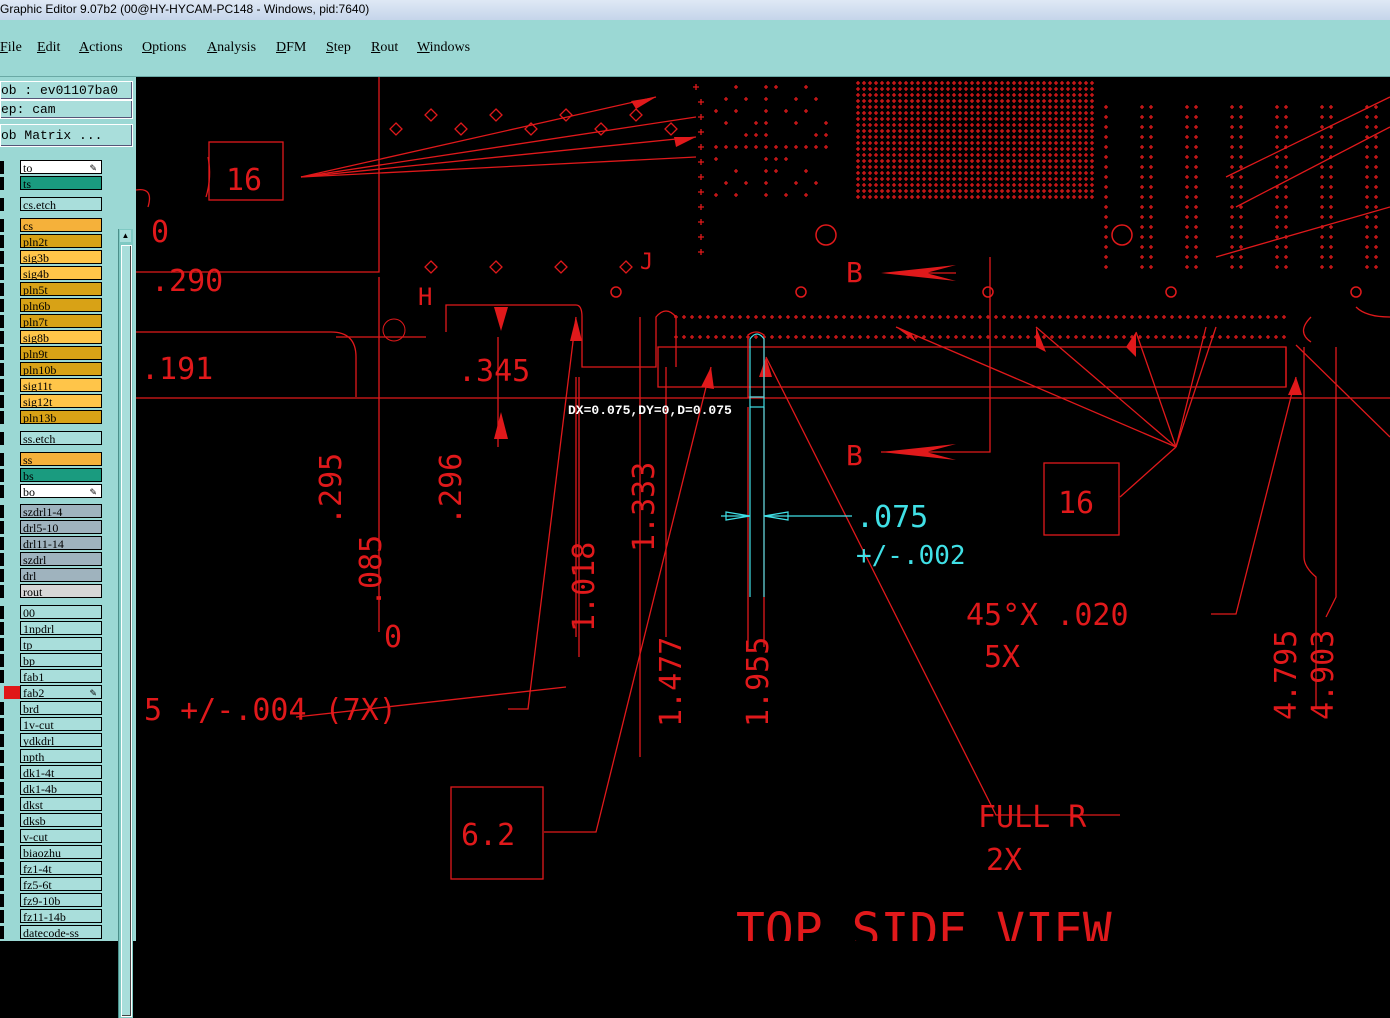 Image resolution: width=1390 pixels, height=1018 pixels. I want to click on layer-name: v-cut, so click(61, 836).